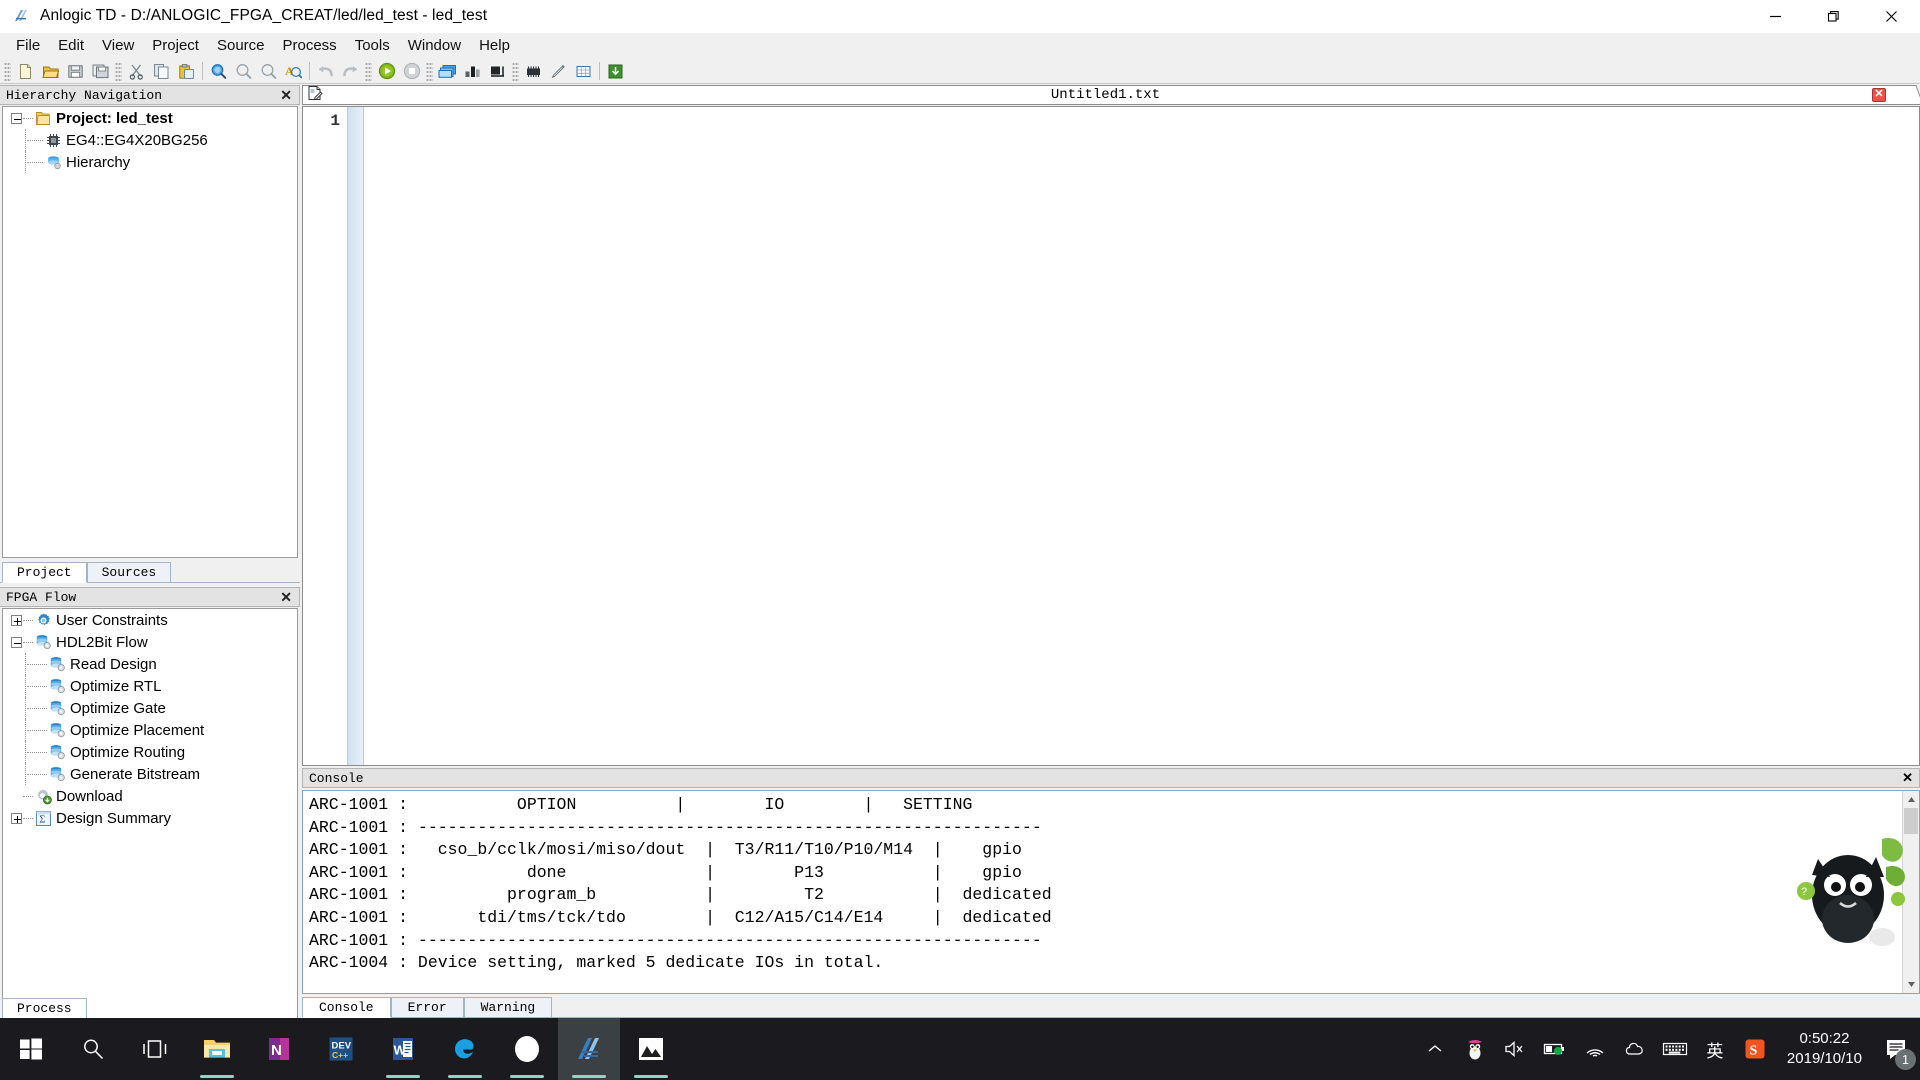  What do you see at coordinates (150, 140) in the screenshot?
I see `tree-item-device: EG4::EG4X20BG256` at bounding box center [150, 140].